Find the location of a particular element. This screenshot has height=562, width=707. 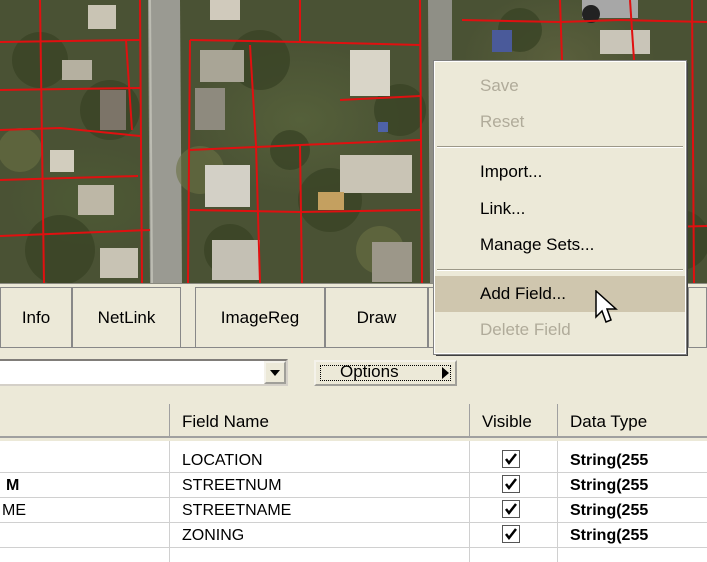

tab-netlink: NetLink is located at coordinates (126, 317).